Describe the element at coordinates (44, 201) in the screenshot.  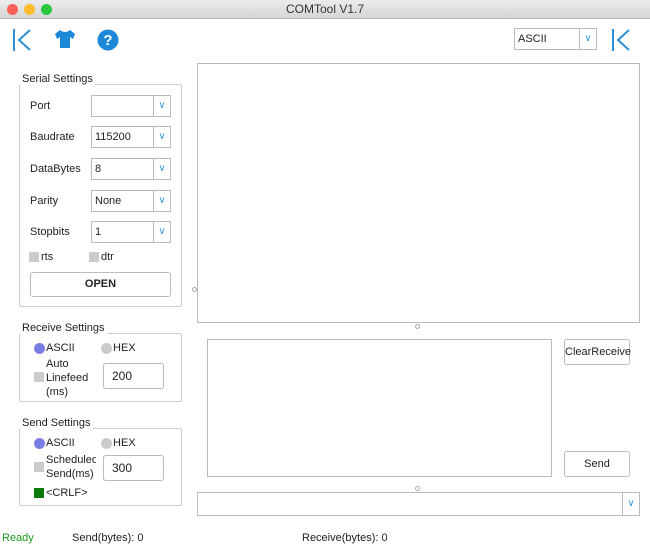
I see `parity-label: Parity` at that location.